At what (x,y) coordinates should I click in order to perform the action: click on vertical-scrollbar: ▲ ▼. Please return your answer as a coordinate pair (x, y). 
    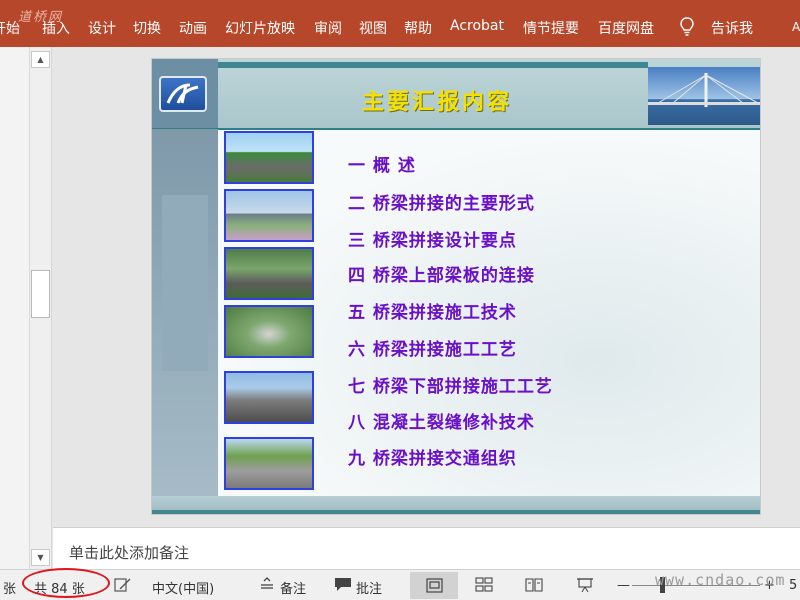
    Looking at the image, I should click on (41, 308).